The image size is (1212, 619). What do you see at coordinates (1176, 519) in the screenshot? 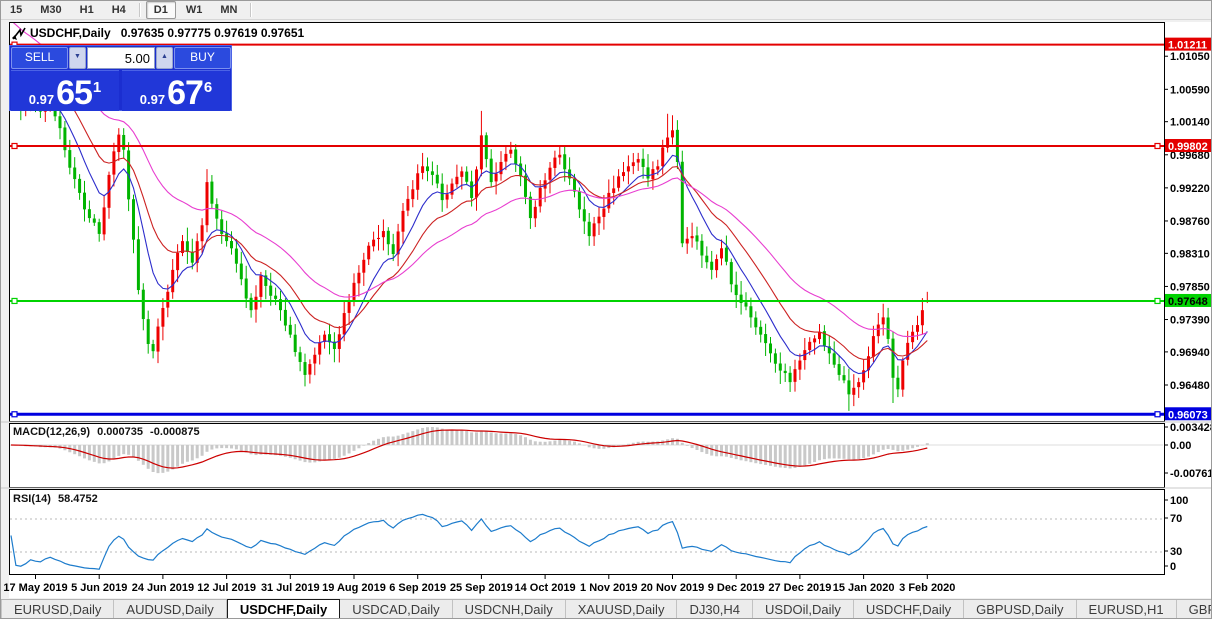
I see `svg-text: 70` at bounding box center [1176, 519].